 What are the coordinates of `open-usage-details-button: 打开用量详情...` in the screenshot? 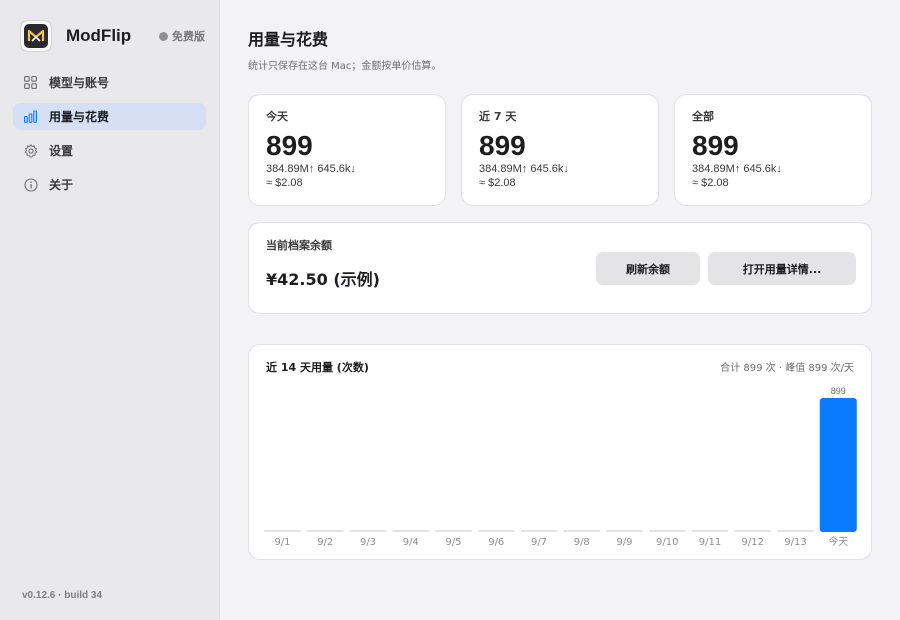 It's located at (782, 268).